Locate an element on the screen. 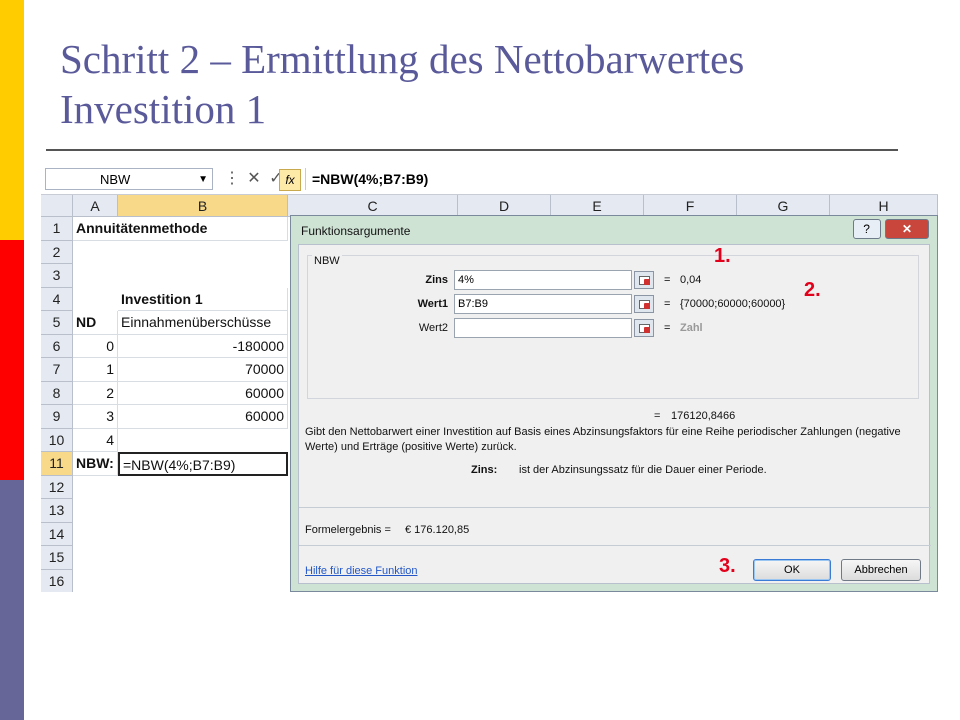 The width and height of the screenshot is (960, 720). zins-input: 4% is located at coordinates (543, 280).